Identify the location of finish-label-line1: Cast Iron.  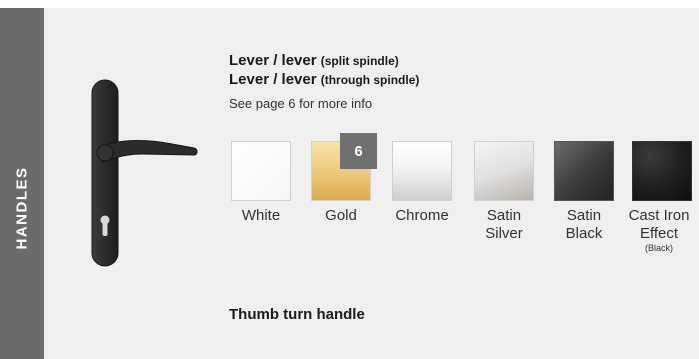
(659, 215).